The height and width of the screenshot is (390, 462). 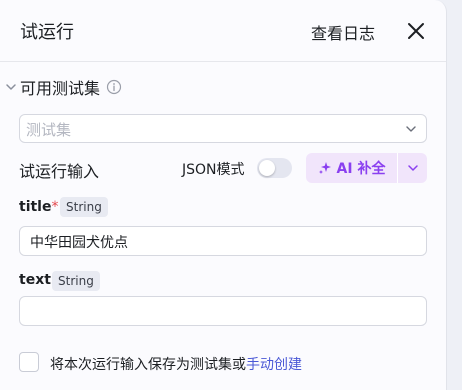 I want to click on title-input: 中华田园犬优点, so click(x=223, y=241).